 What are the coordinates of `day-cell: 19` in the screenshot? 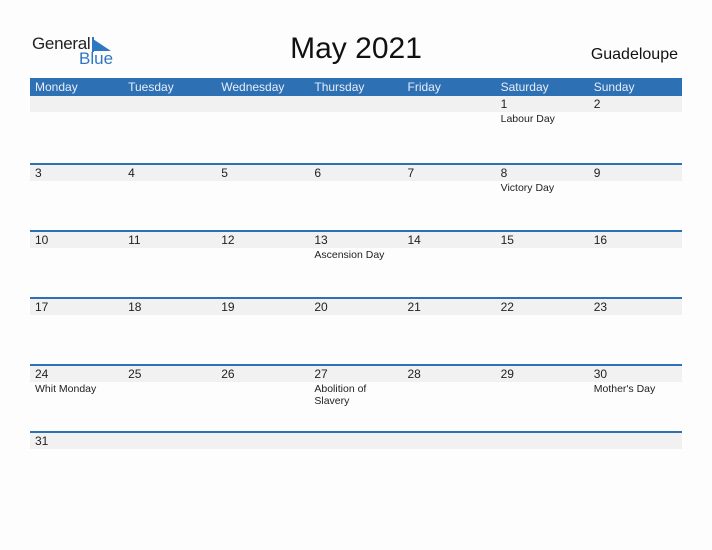 It's located at (262, 307).